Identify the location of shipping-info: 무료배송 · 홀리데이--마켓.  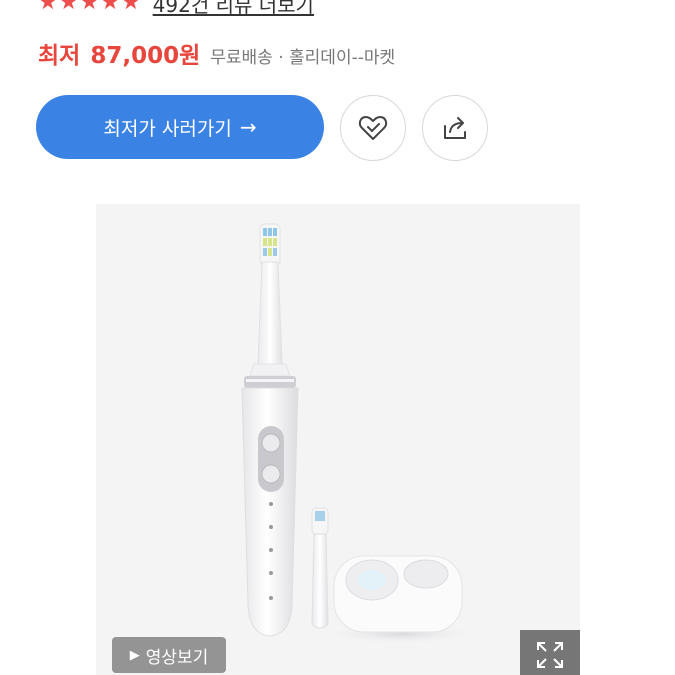
(303, 58).